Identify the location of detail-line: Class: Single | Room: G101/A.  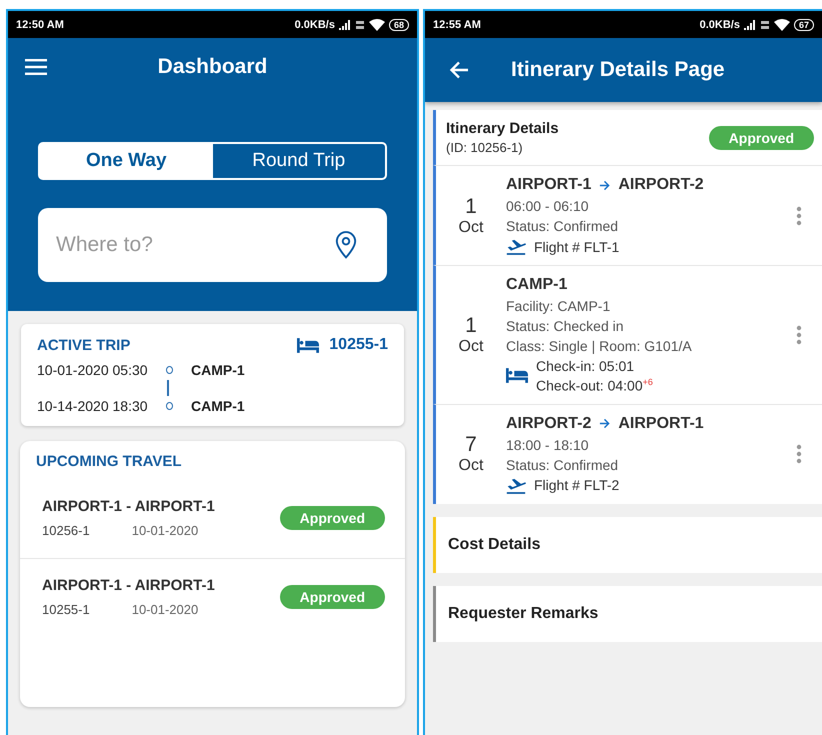
(599, 346).